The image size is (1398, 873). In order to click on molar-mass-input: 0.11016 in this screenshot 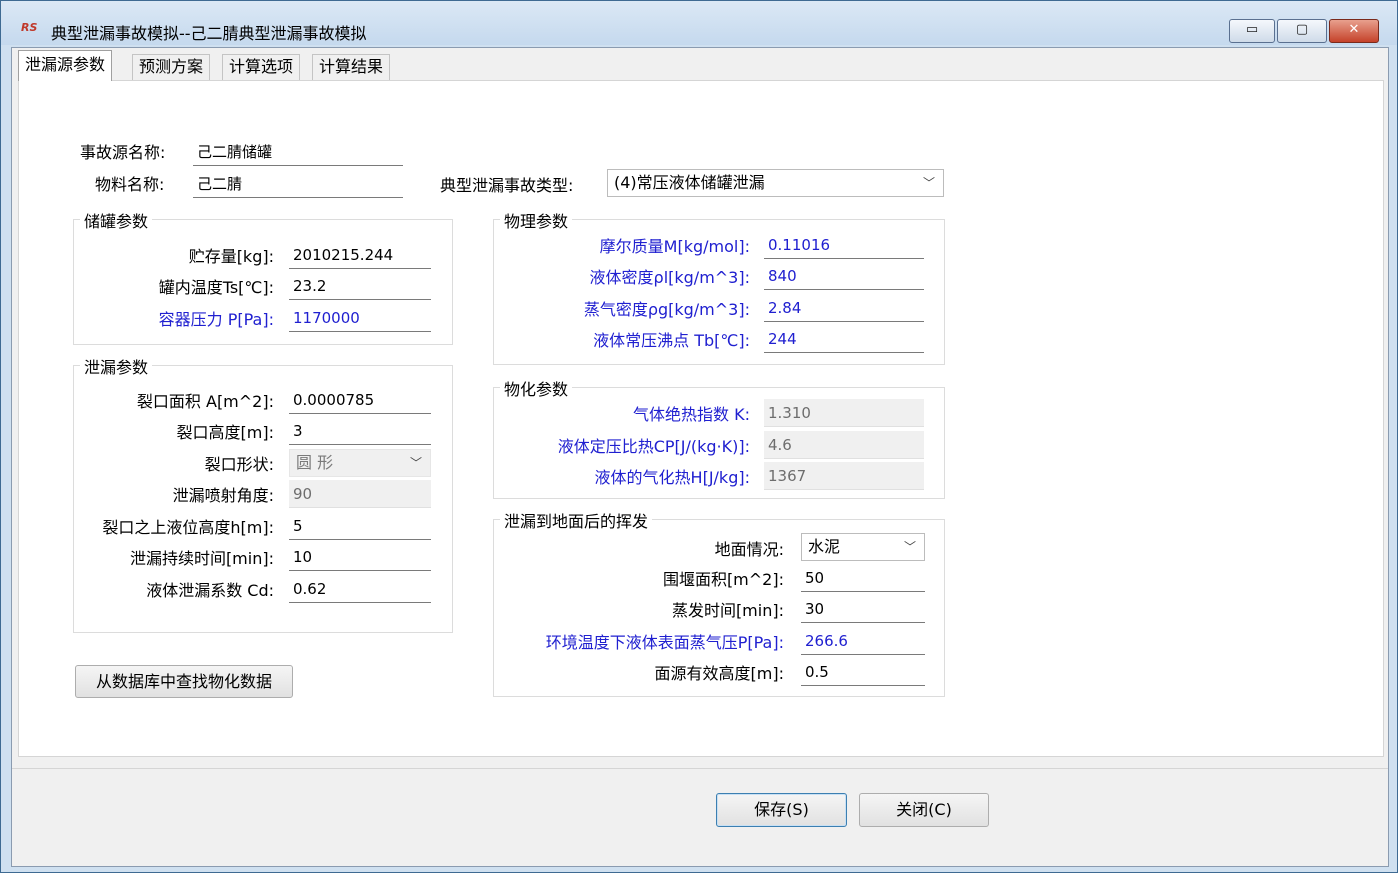, I will do `click(844, 245)`.